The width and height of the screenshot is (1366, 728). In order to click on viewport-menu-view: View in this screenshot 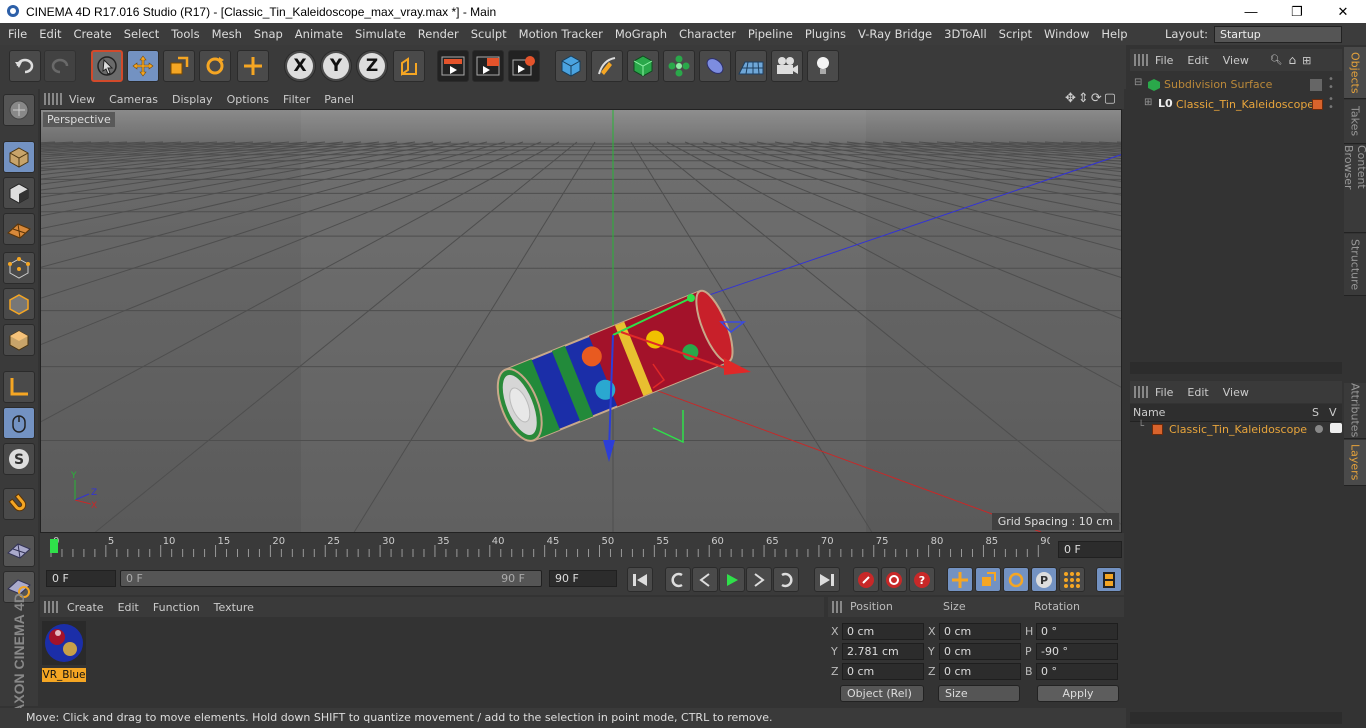, I will do `click(82, 99)`.